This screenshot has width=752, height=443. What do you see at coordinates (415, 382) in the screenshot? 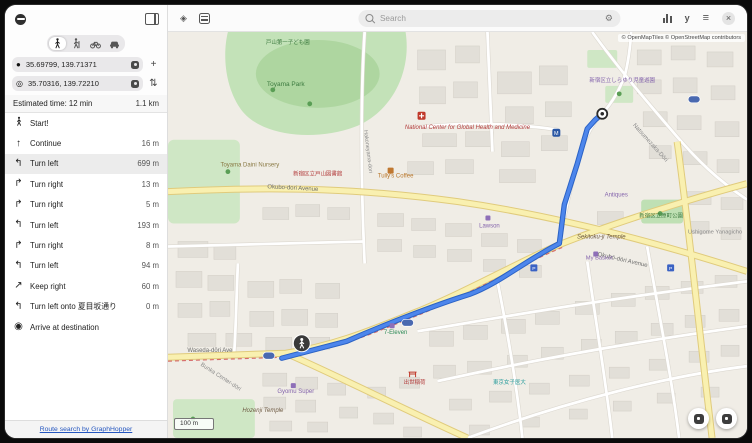
I see `svg-text: 出世稲荷` at bounding box center [415, 382].